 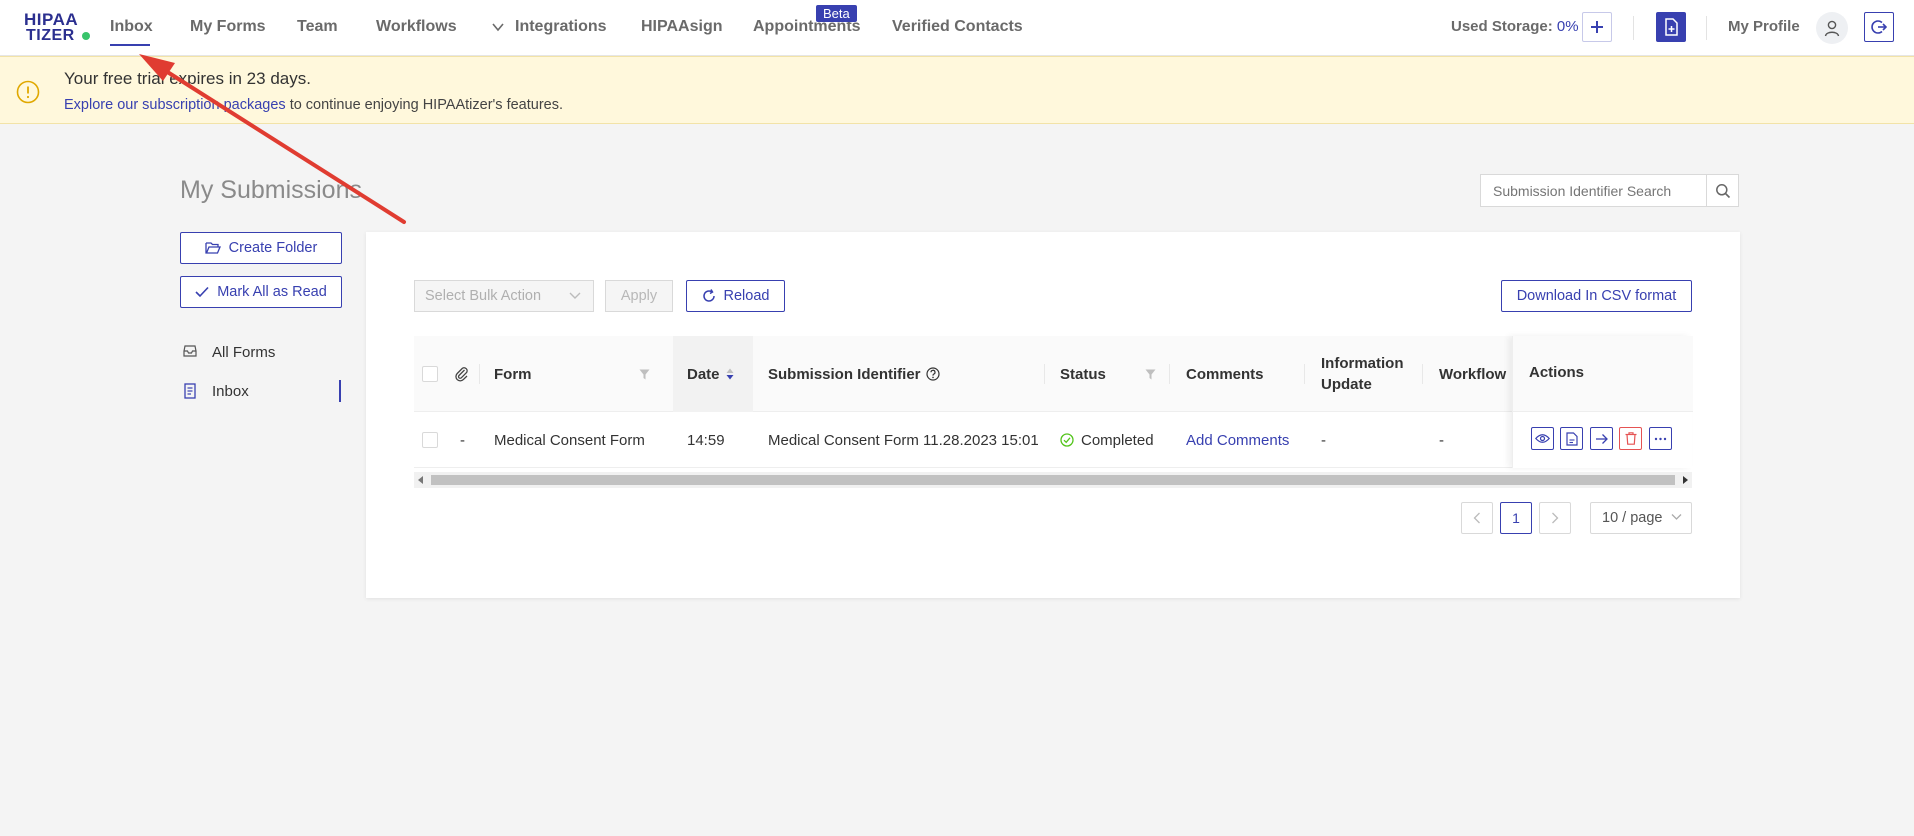 I want to click on logo-dot, so click(x=86, y=36).